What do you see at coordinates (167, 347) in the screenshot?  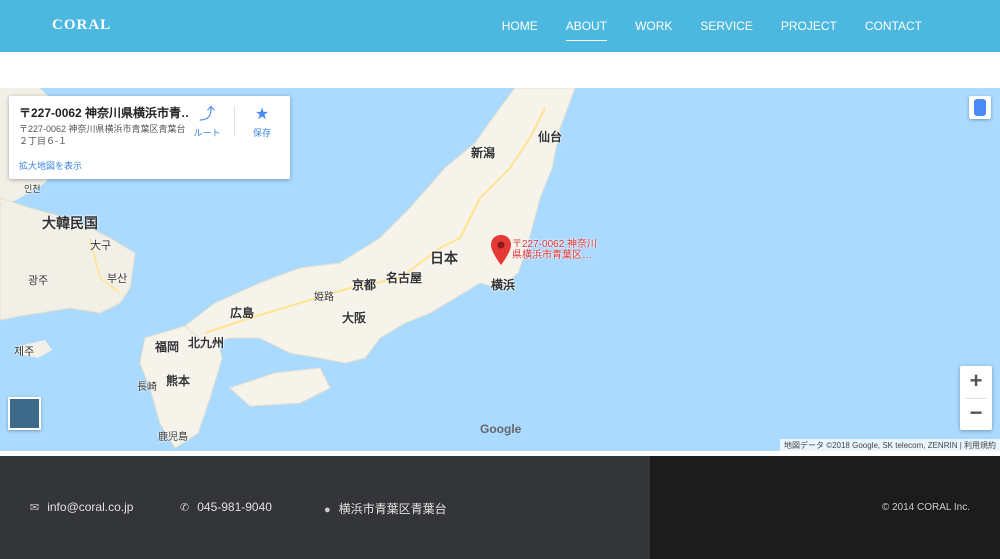 I see `place-fukuoka: 福岡` at bounding box center [167, 347].